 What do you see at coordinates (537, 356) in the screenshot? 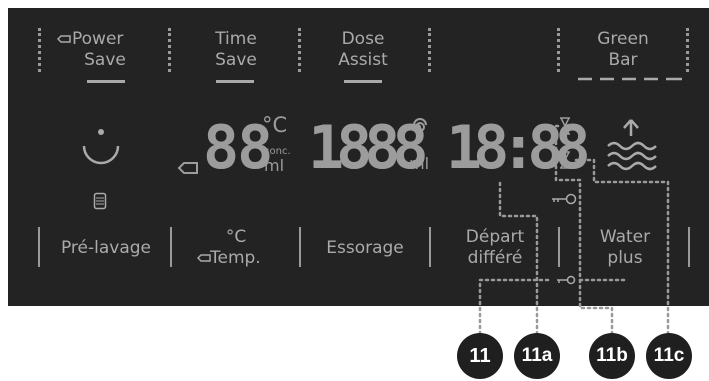
I see `callout-11a: 11a` at bounding box center [537, 356].